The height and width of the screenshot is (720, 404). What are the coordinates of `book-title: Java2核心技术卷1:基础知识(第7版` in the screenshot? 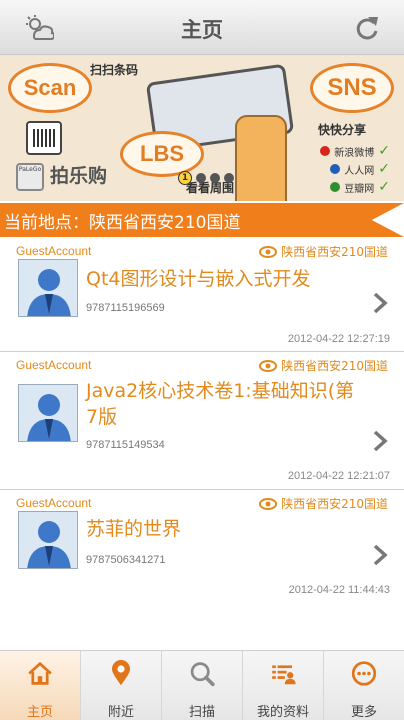 It's located at (220, 404).